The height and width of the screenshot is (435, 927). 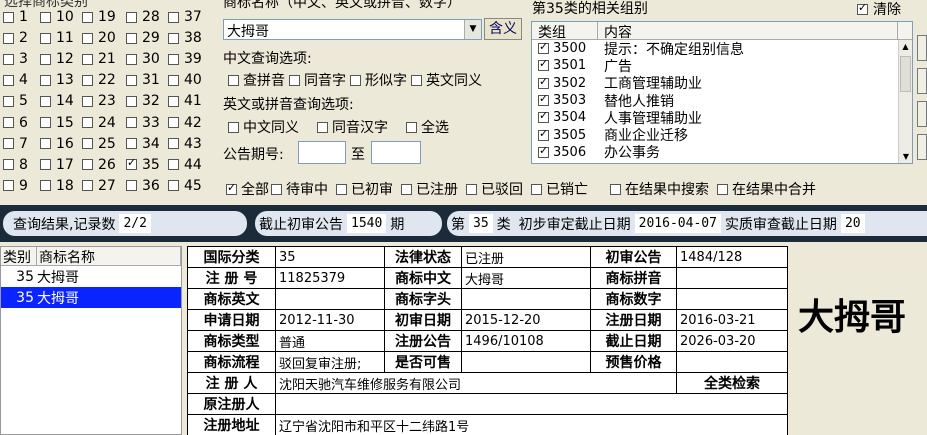 What do you see at coordinates (185, 80) in the screenshot?
I see `class-checkbox-40: 40` at bounding box center [185, 80].